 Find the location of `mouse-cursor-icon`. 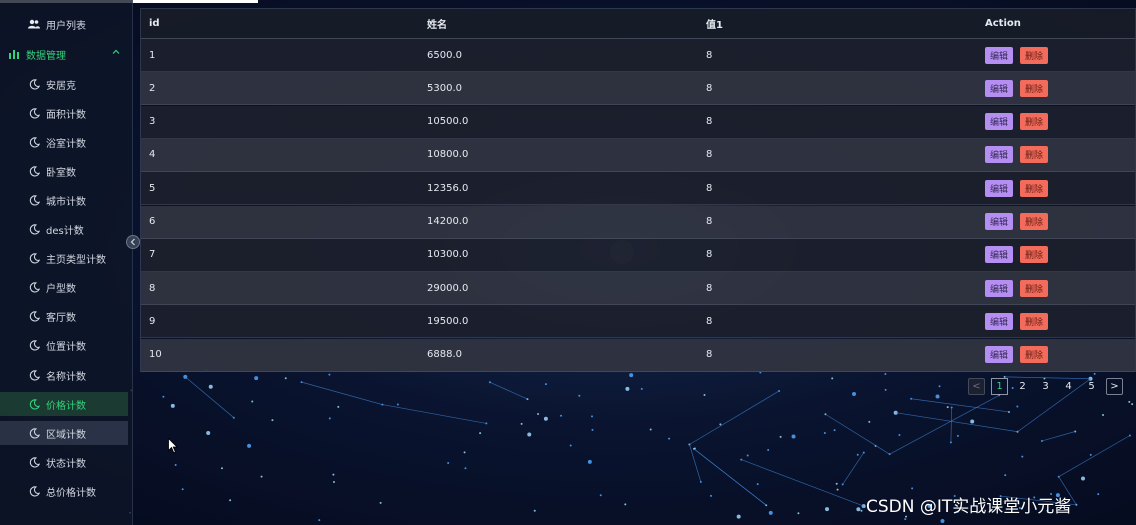

mouse-cursor-icon is located at coordinates (173, 447).